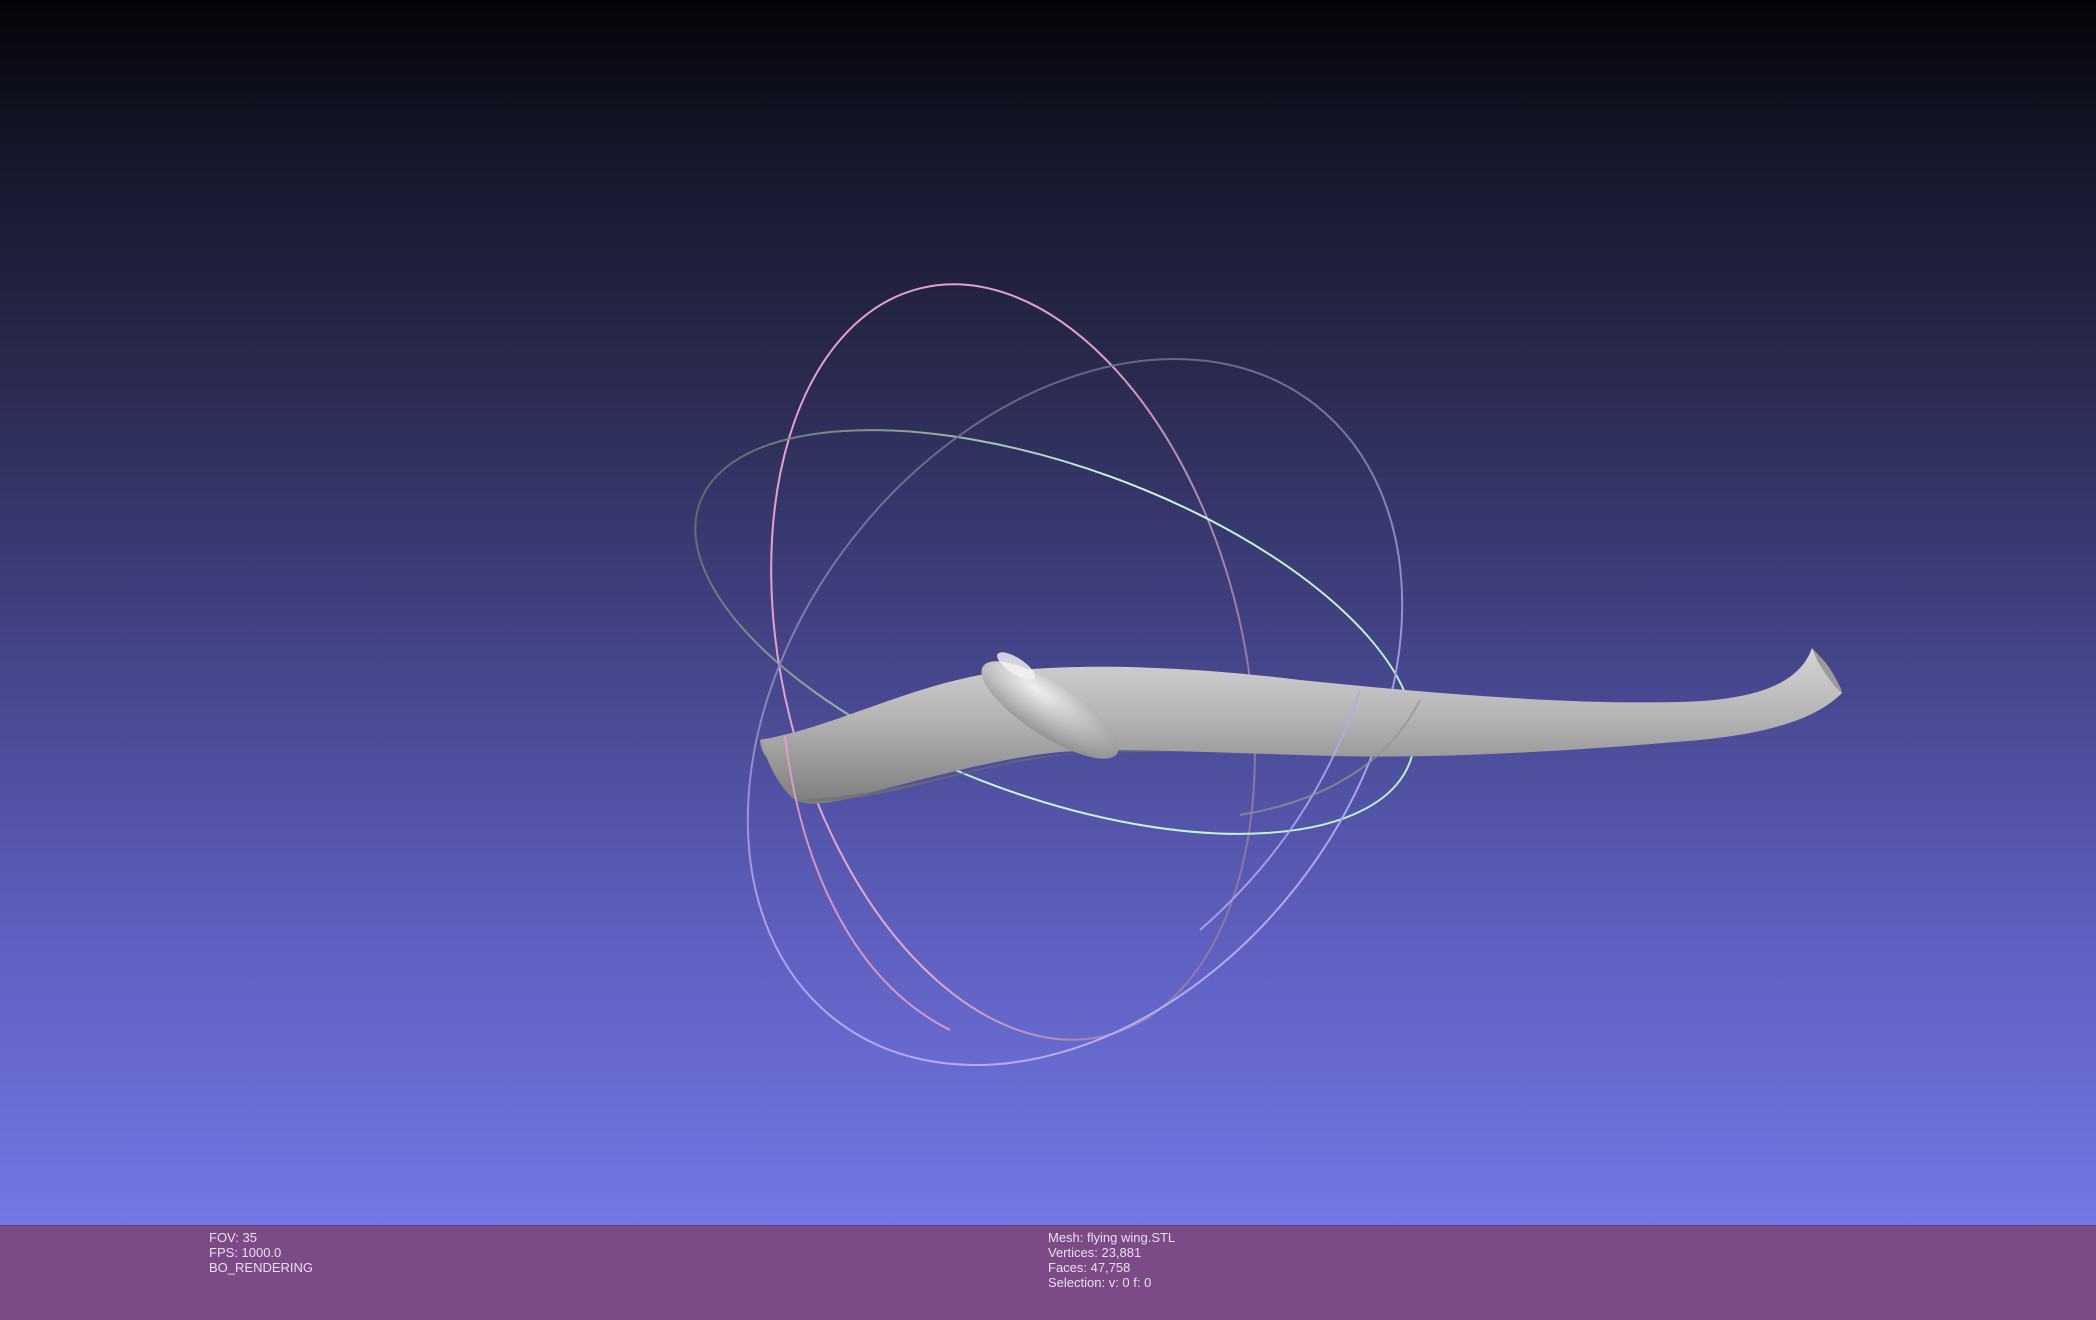 This screenshot has height=1320, width=2096. Describe the element at coordinates (1089, 1267) in the screenshot. I see `faces-count-label: Faces: 47,758` at that location.